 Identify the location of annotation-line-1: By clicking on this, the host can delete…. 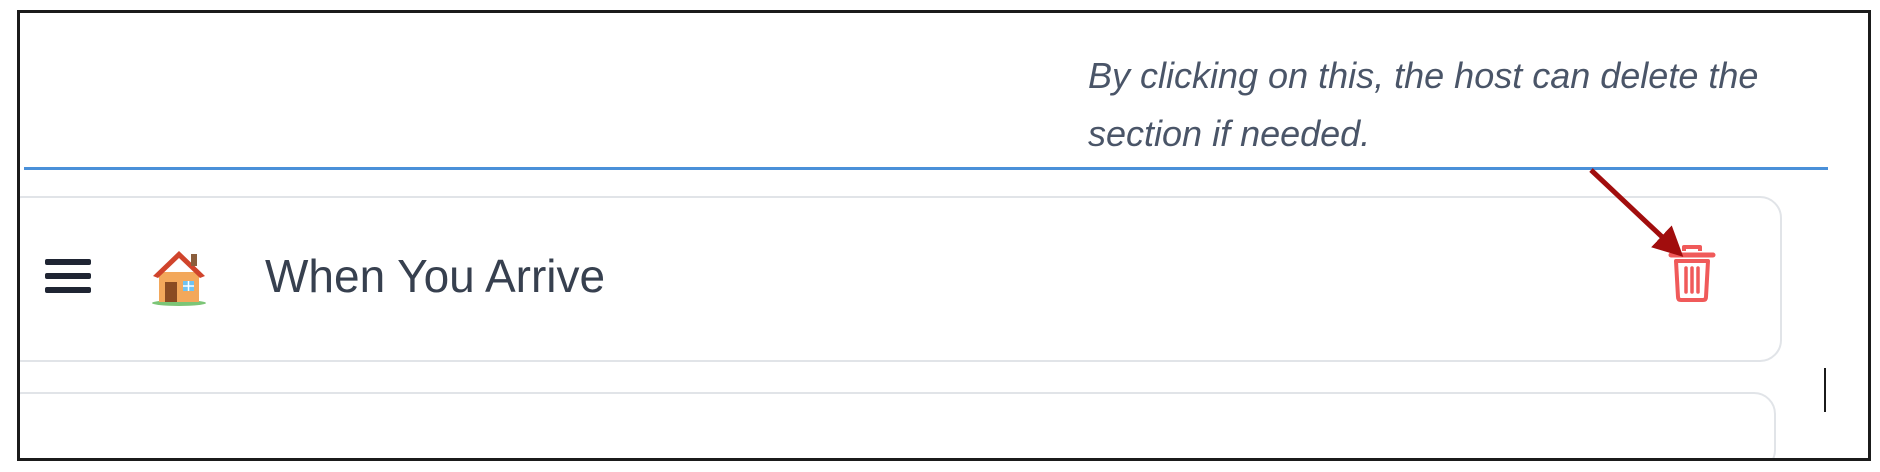
(1423, 75).